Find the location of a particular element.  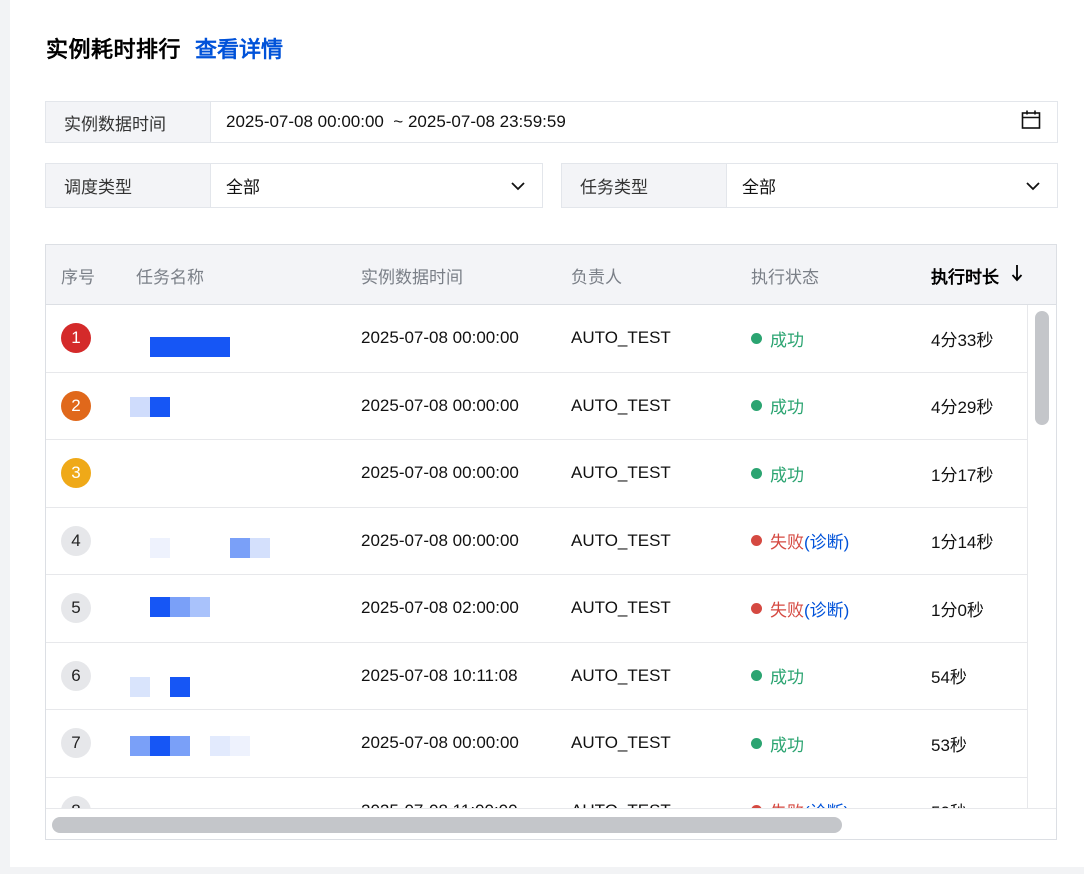

task-type-select: 全部 is located at coordinates (892, 185).